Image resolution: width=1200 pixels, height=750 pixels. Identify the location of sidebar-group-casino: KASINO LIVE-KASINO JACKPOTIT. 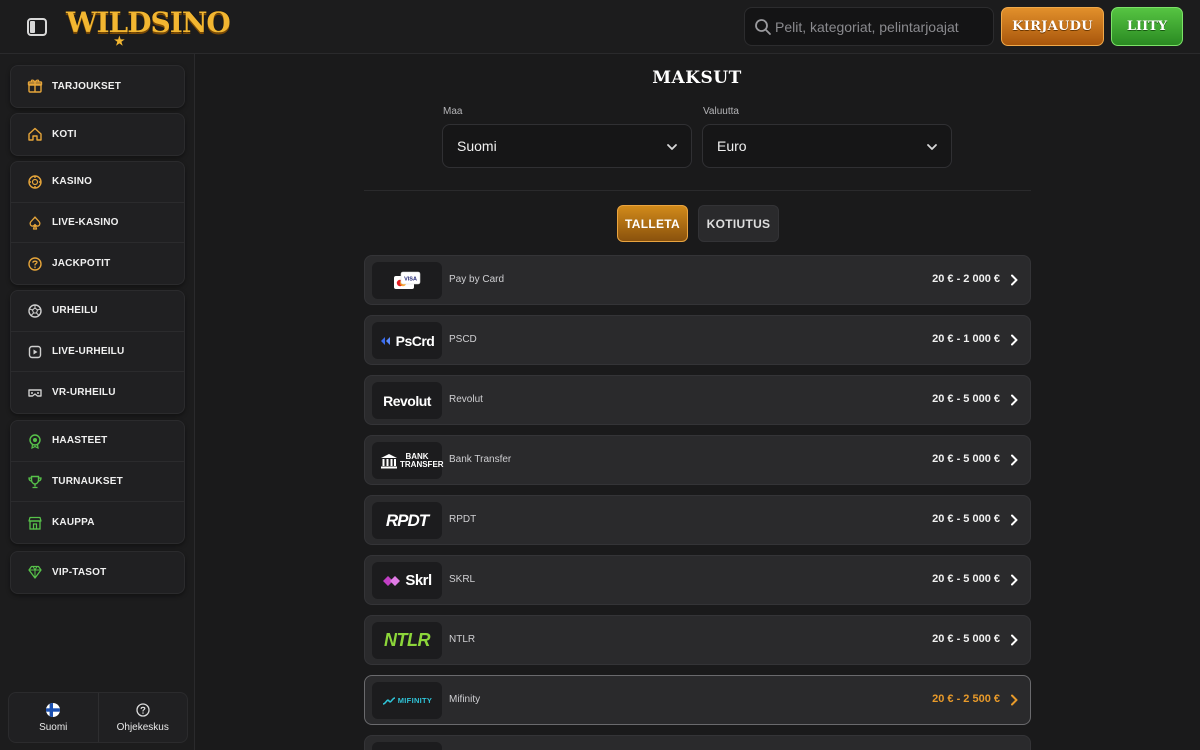
(97, 223).